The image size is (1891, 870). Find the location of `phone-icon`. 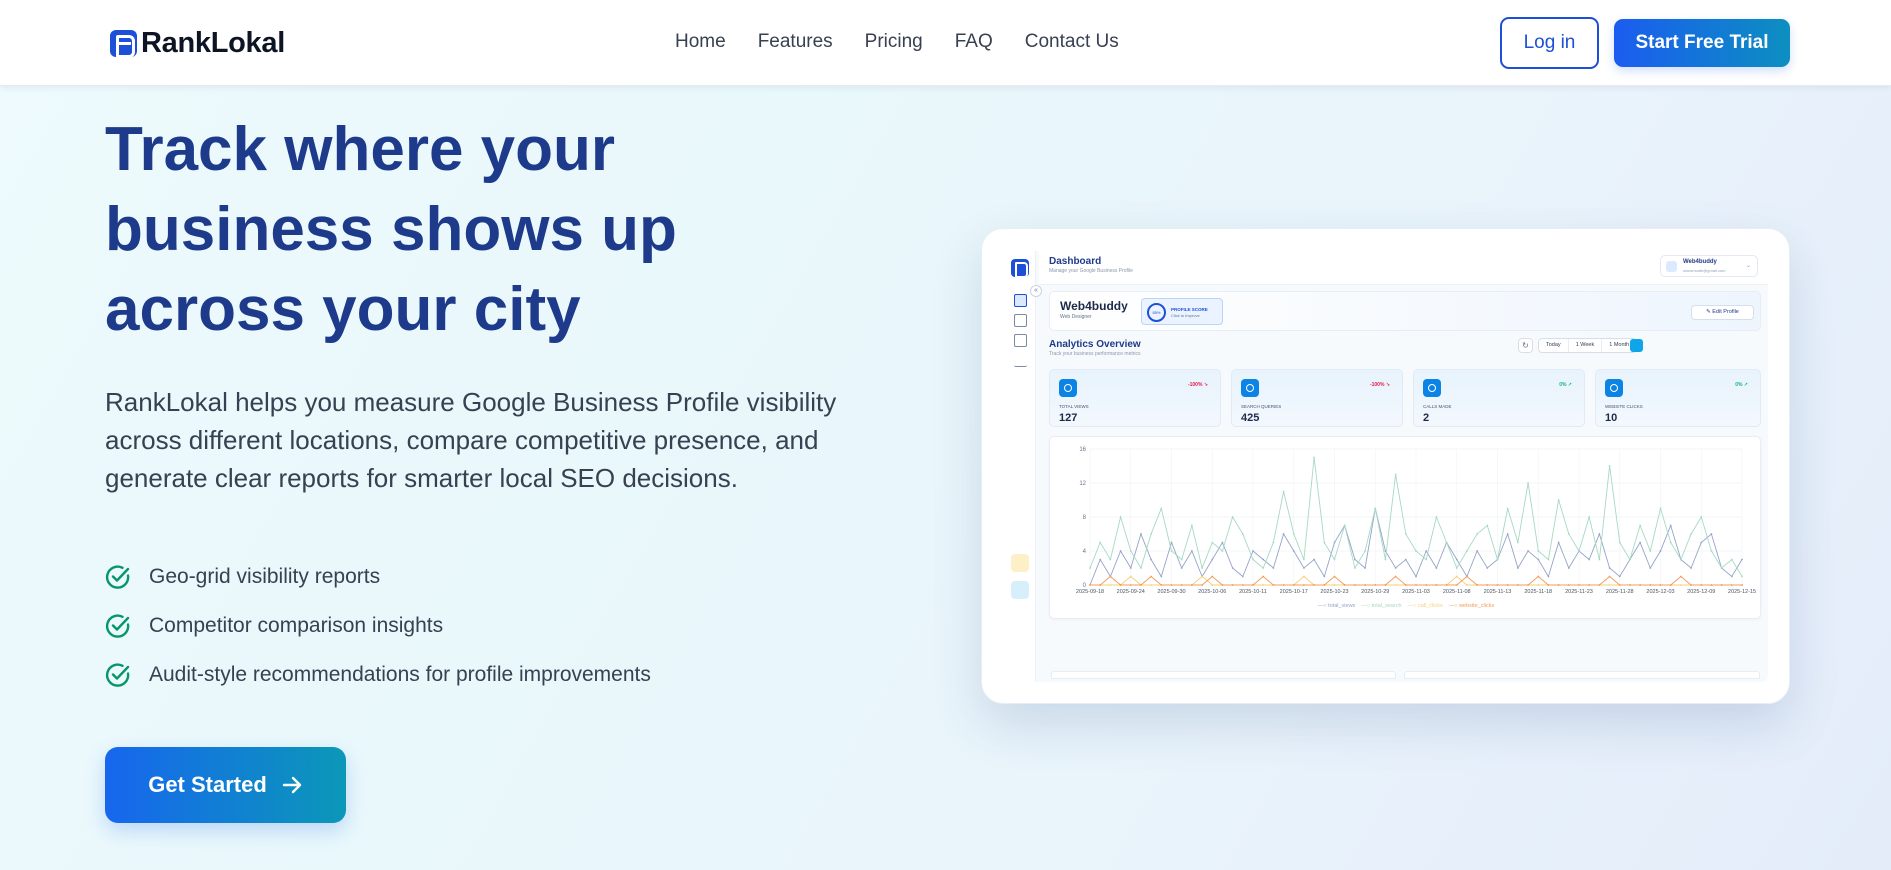

phone-icon is located at coordinates (1432, 388).